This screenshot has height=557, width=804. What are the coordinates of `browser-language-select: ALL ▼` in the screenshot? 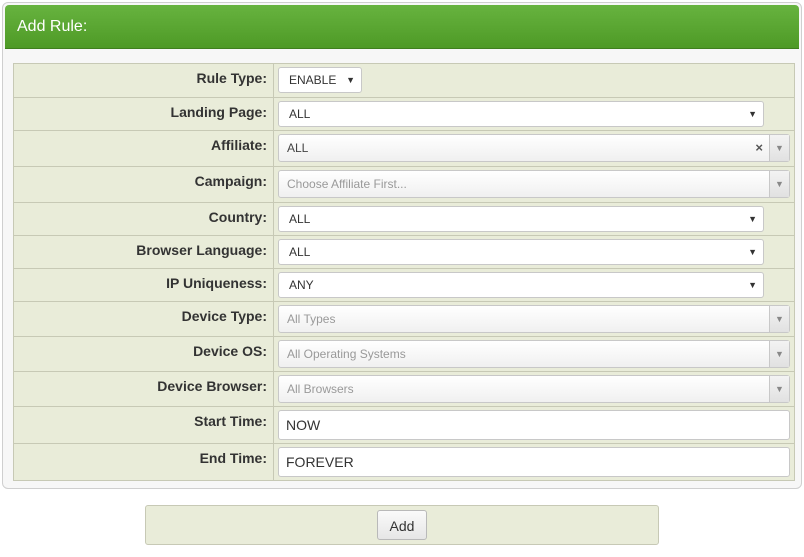 It's located at (521, 252).